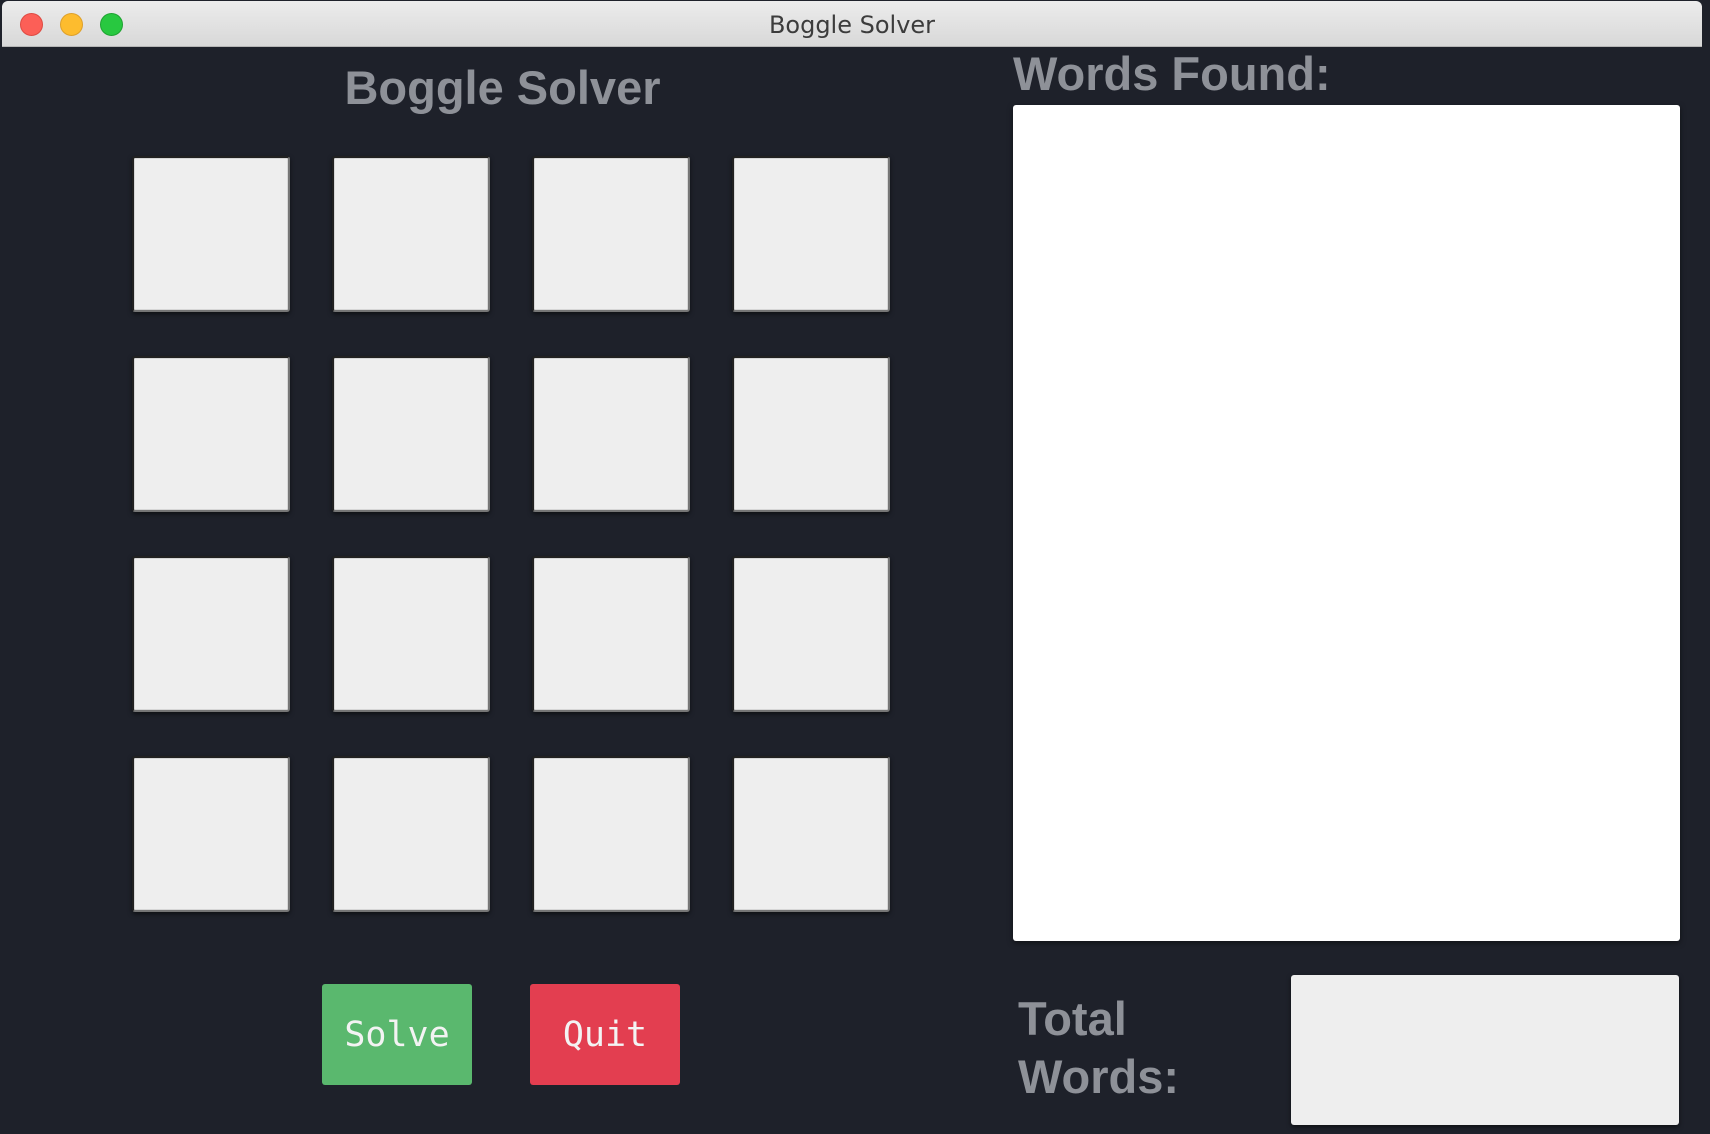 Image resolution: width=1710 pixels, height=1134 pixels. What do you see at coordinates (397, 1034) in the screenshot?
I see `solve-button: Solve` at bounding box center [397, 1034].